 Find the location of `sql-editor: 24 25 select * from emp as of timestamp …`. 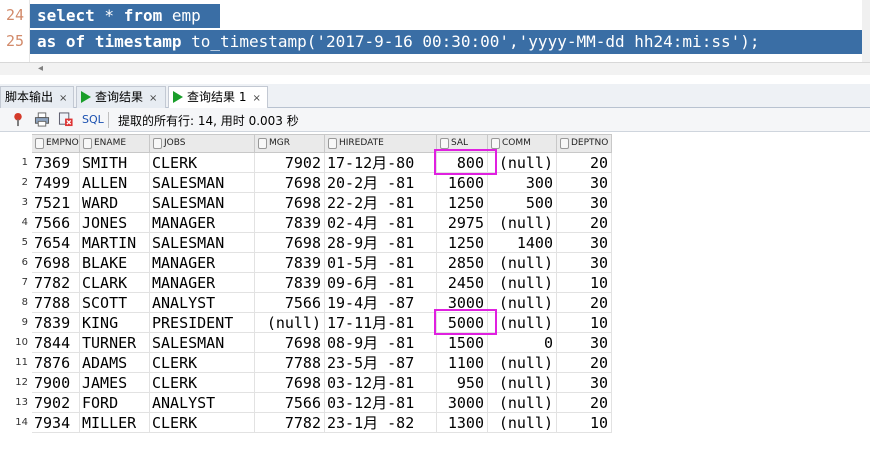

sql-editor: 24 25 select * from emp as of timestamp … is located at coordinates (435, 31).